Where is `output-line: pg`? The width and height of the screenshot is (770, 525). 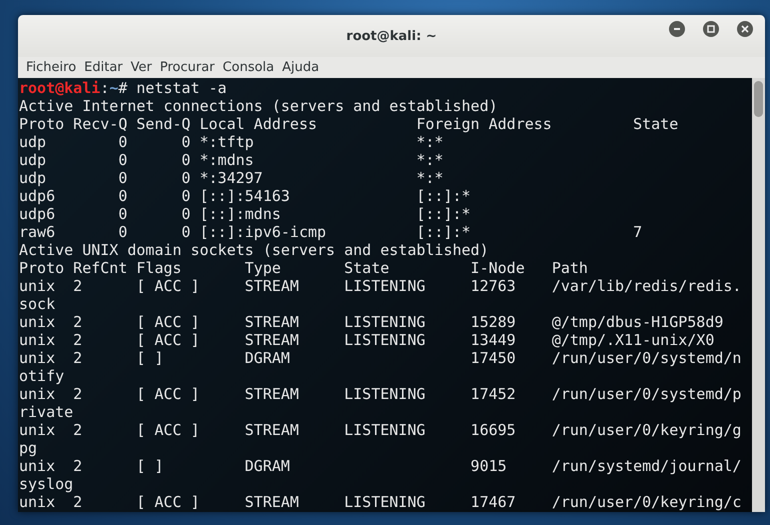
output-line: pg is located at coordinates (28, 448).